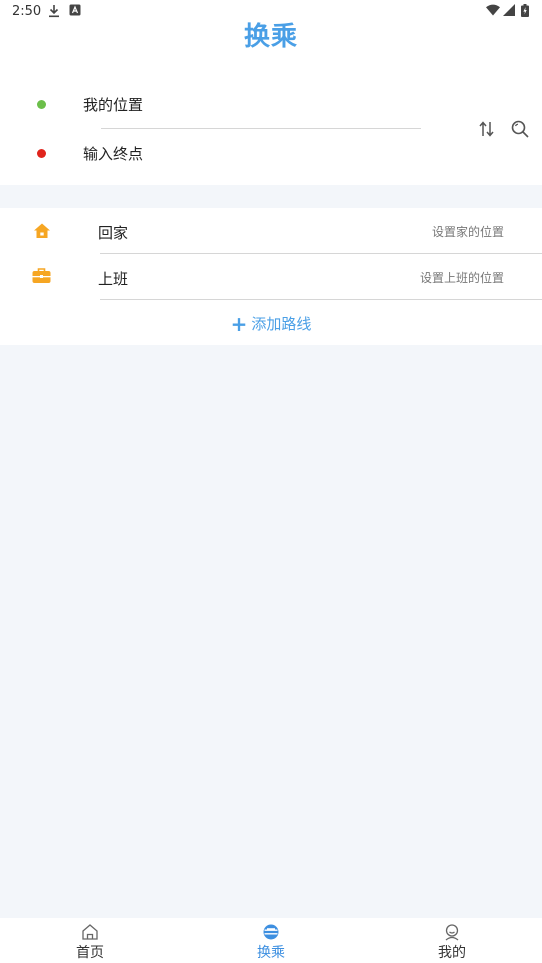 The height and width of the screenshot is (963, 542). I want to click on briefcase-icon, so click(41, 275).